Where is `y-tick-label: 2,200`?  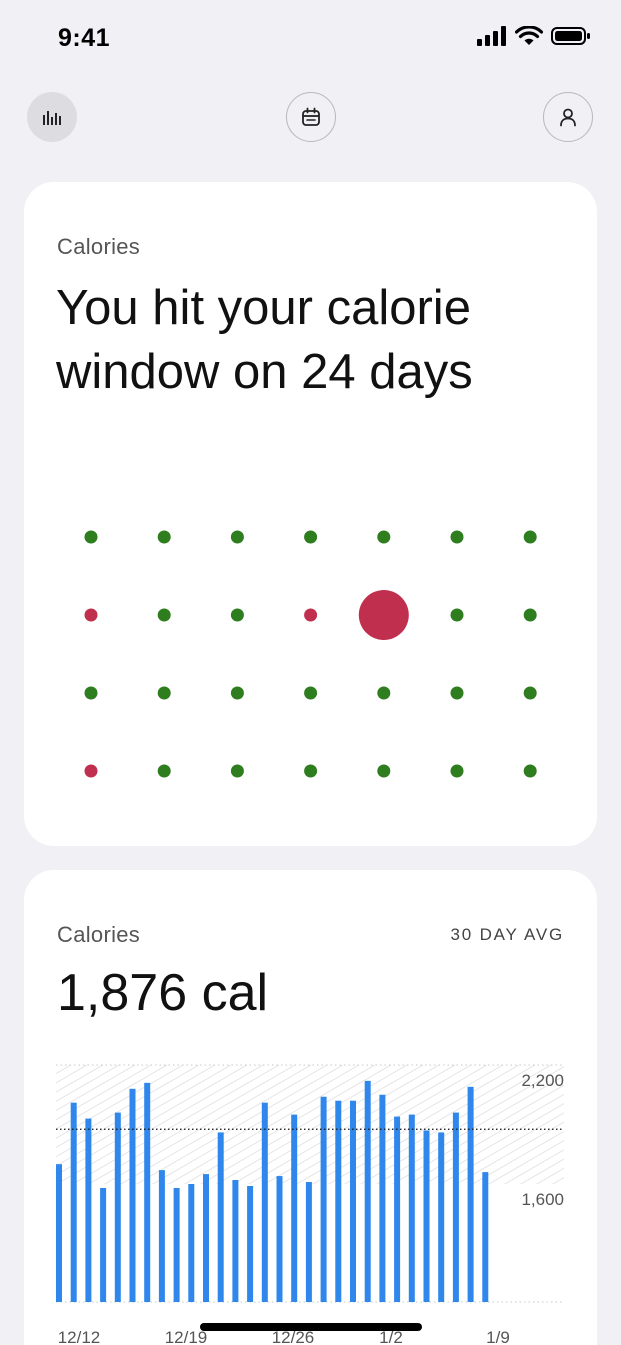
y-tick-label: 2,200 is located at coordinates (542, 1080).